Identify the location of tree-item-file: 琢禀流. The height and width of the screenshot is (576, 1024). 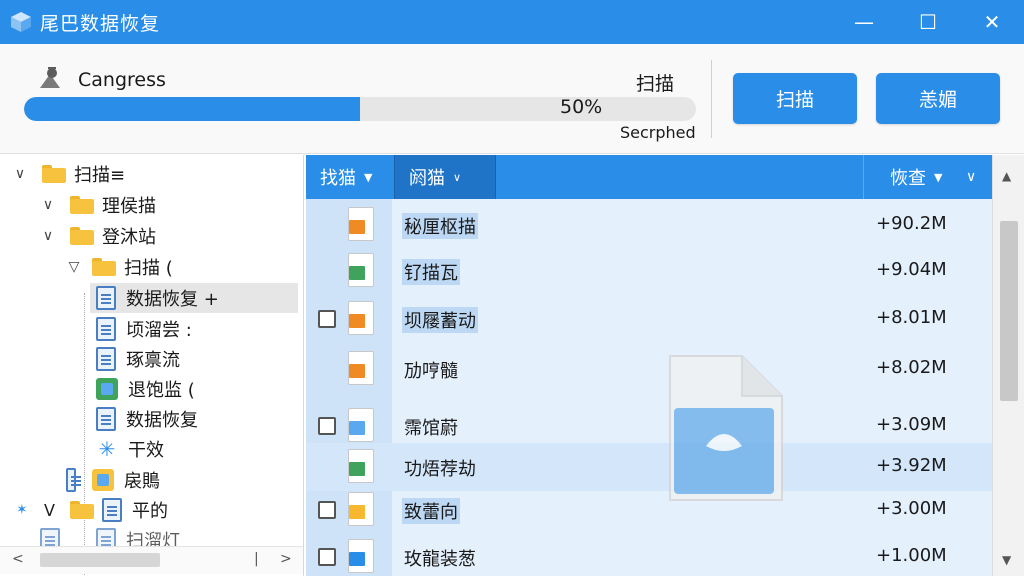
(138, 359).